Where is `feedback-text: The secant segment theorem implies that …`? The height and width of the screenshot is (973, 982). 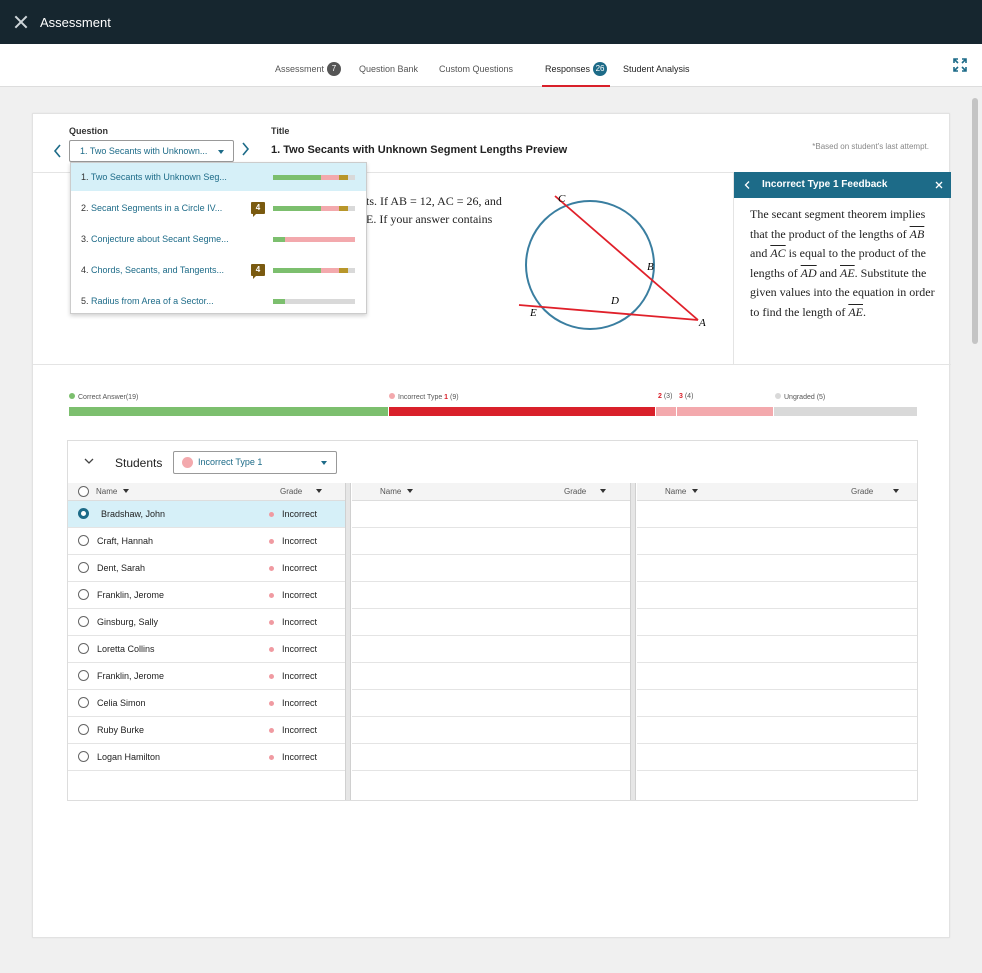 feedback-text: The secant segment theorem implies that … is located at coordinates (842, 263).